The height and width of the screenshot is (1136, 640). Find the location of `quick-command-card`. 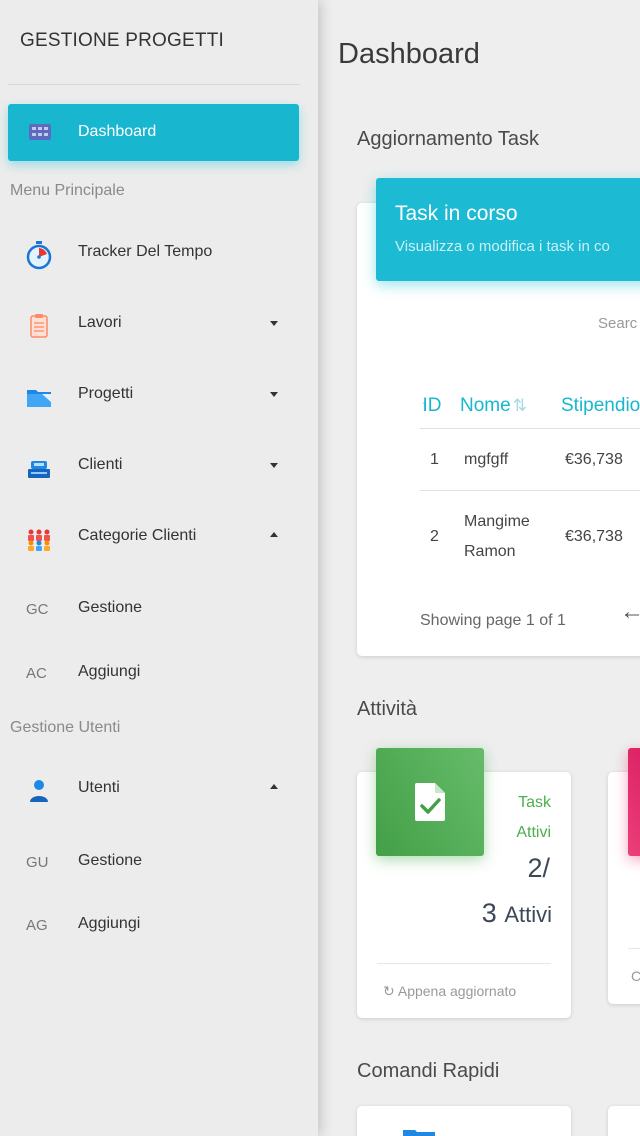

quick-command-card is located at coordinates (464, 1121).